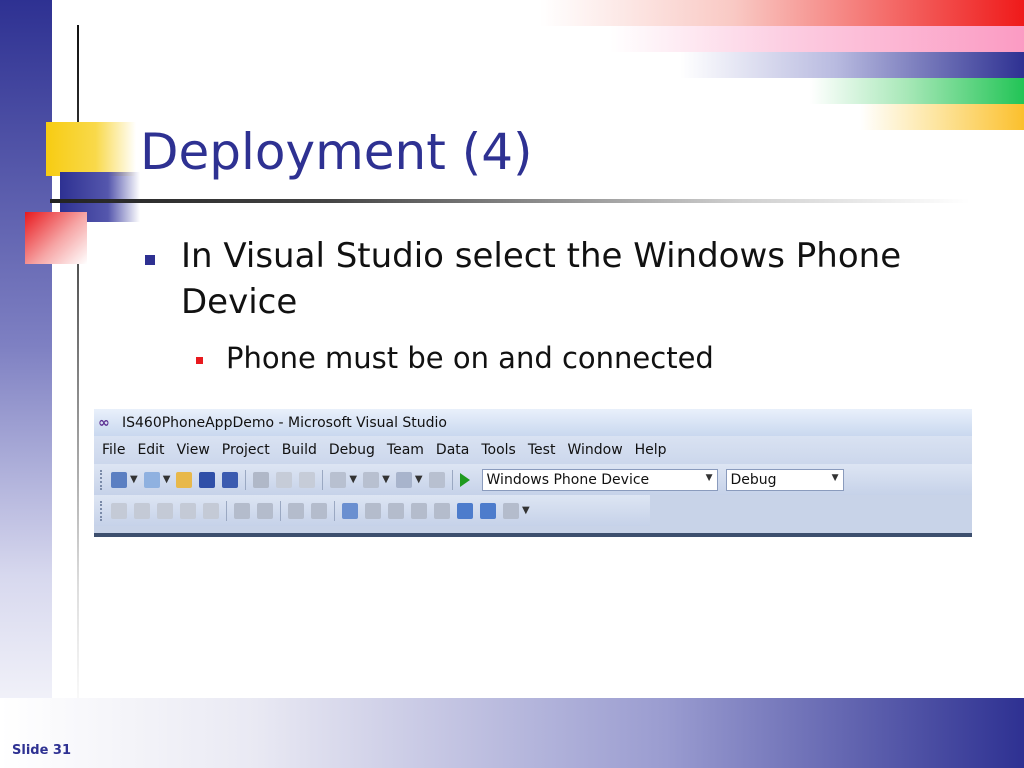 The width and height of the screenshot is (1024, 768). I want to click on start-debugging-icon, so click(464, 479).